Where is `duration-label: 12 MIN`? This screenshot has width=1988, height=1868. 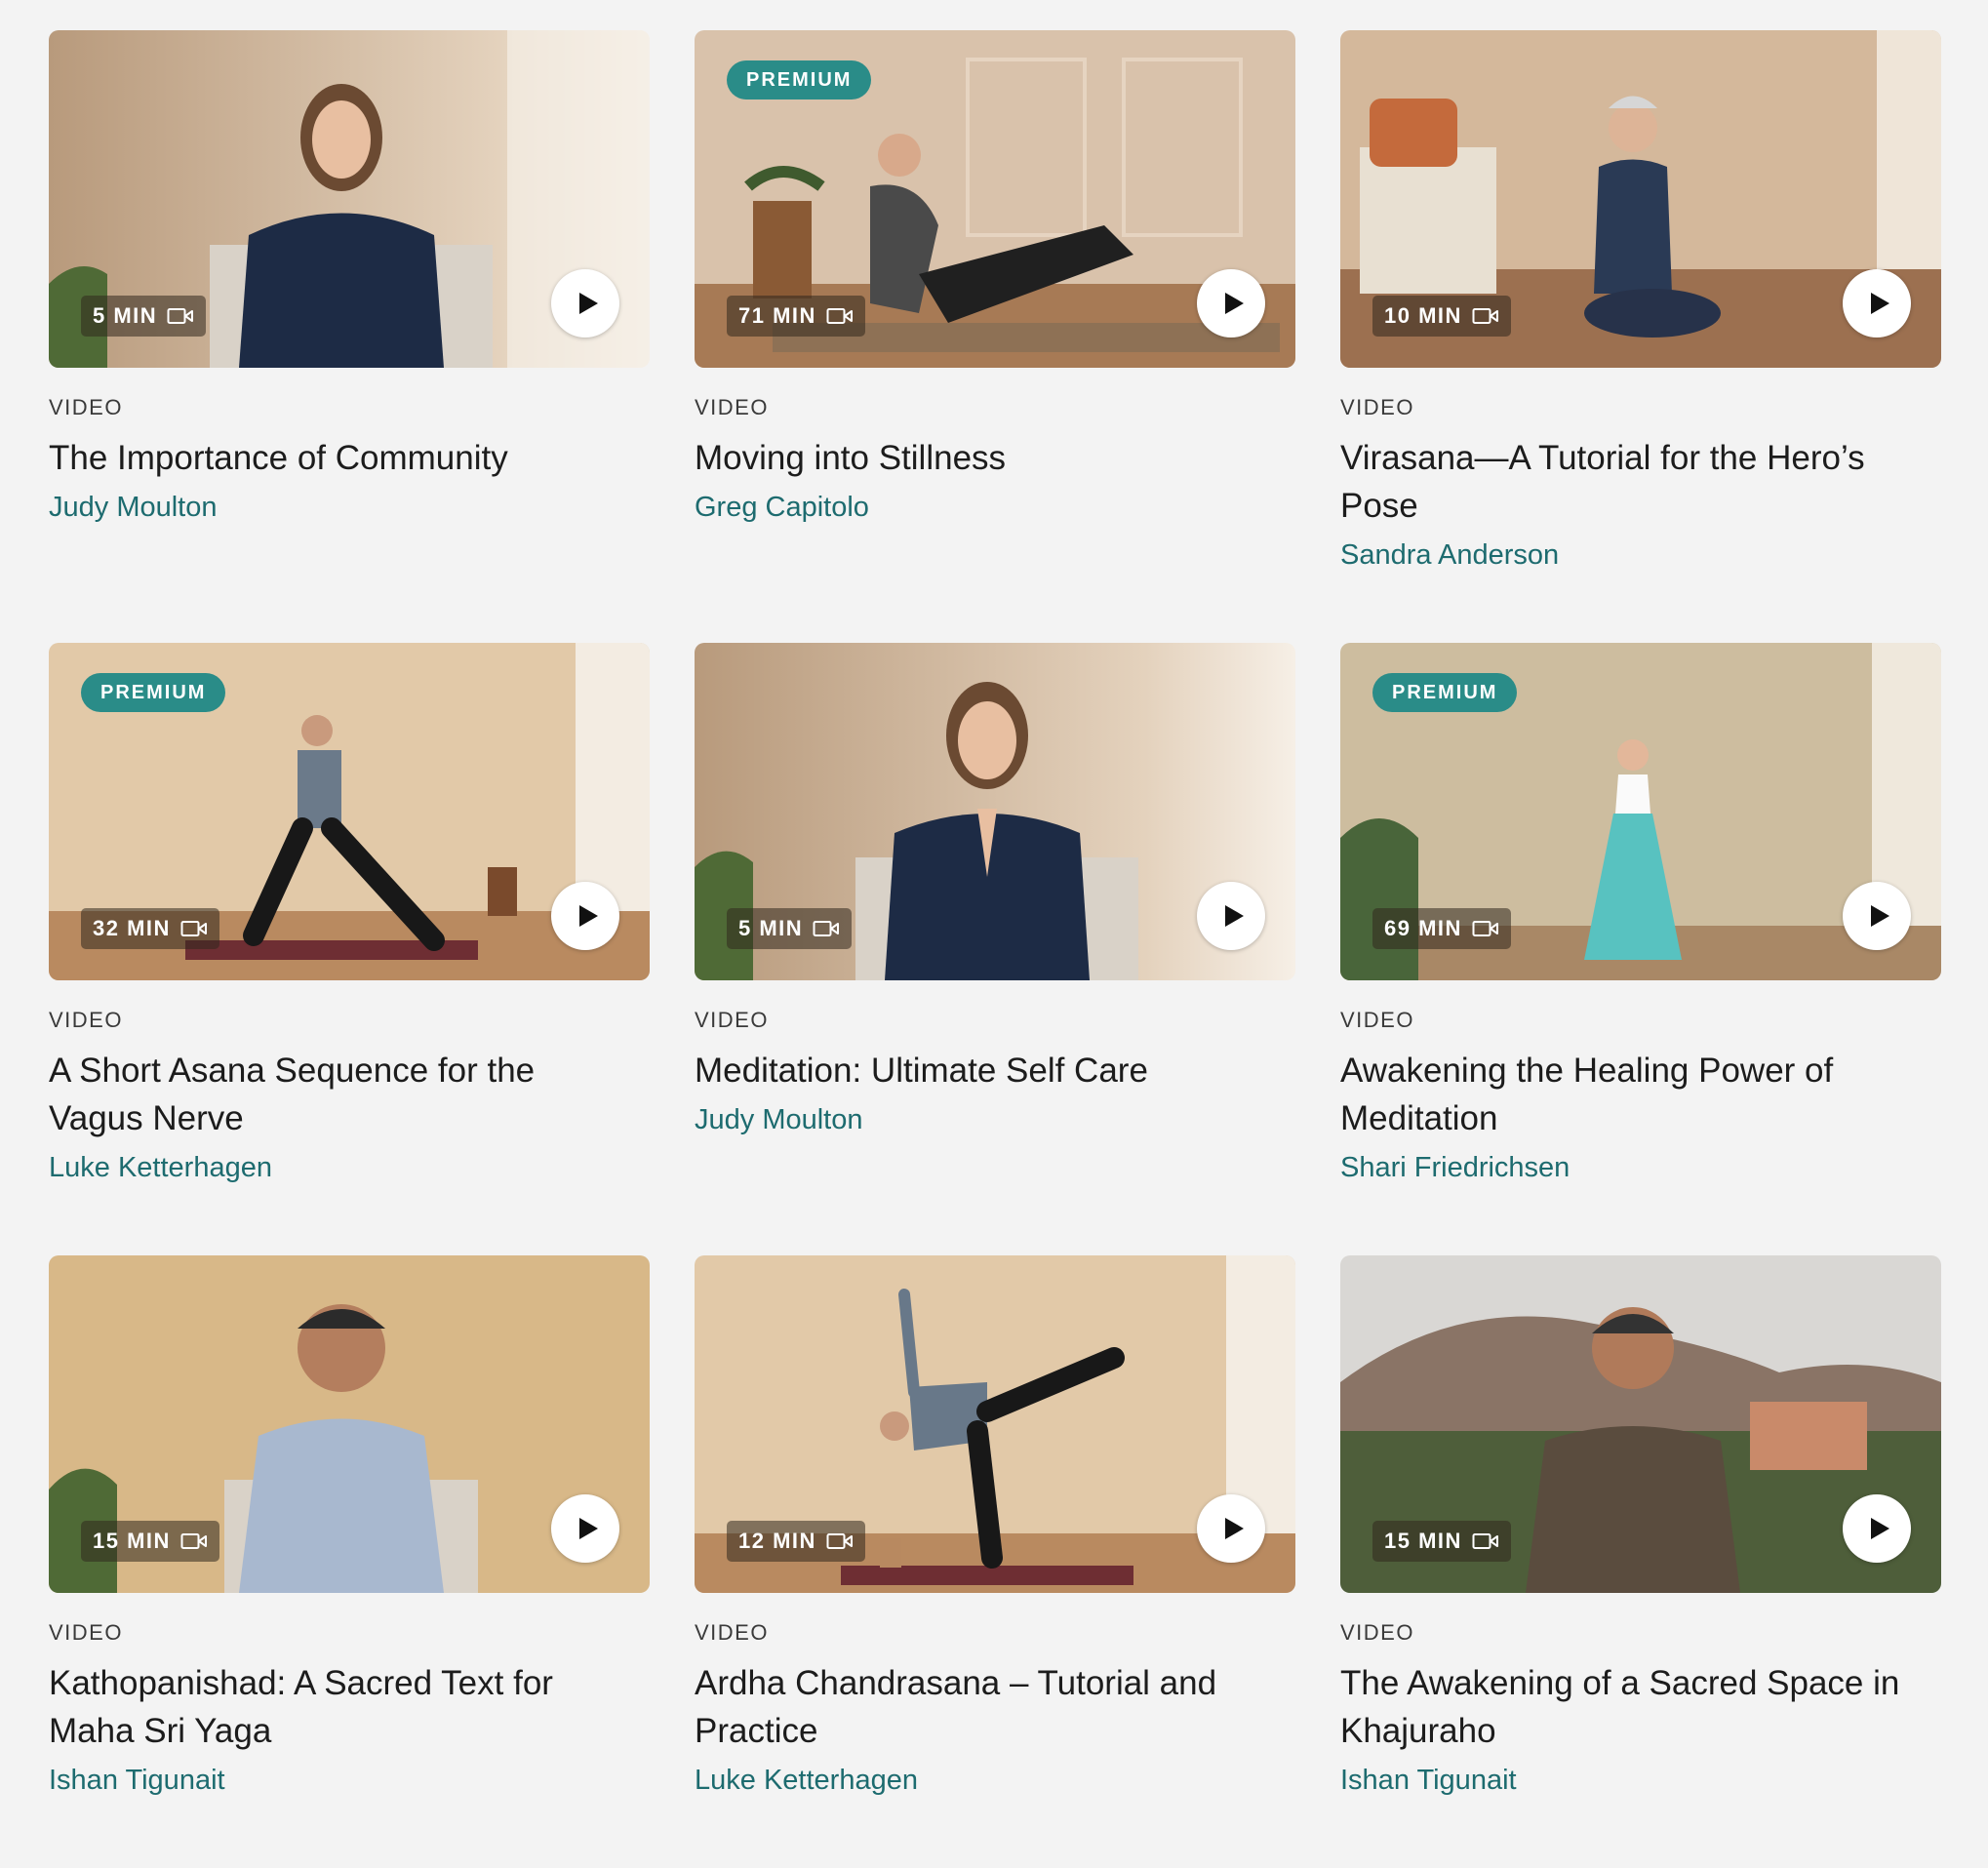
duration-label: 12 MIN is located at coordinates (777, 1541).